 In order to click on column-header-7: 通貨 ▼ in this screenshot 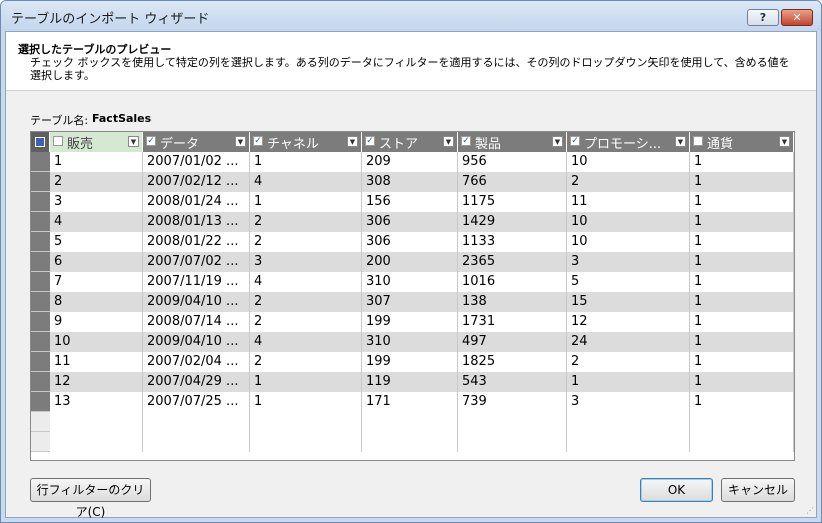, I will do `click(742, 142)`.